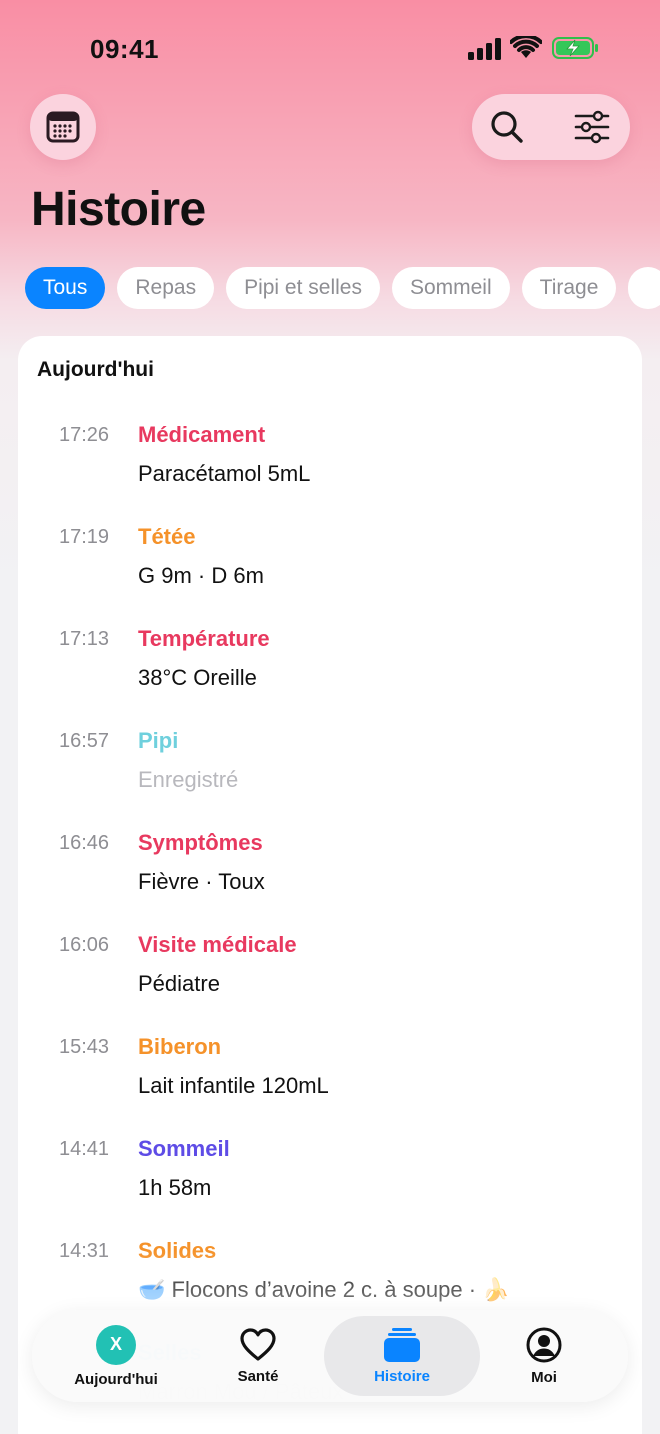 The width and height of the screenshot is (660, 1434). What do you see at coordinates (158, 740) in the screenshot?
I see `entry-category: Pipi` at bounding box center [158, 740].